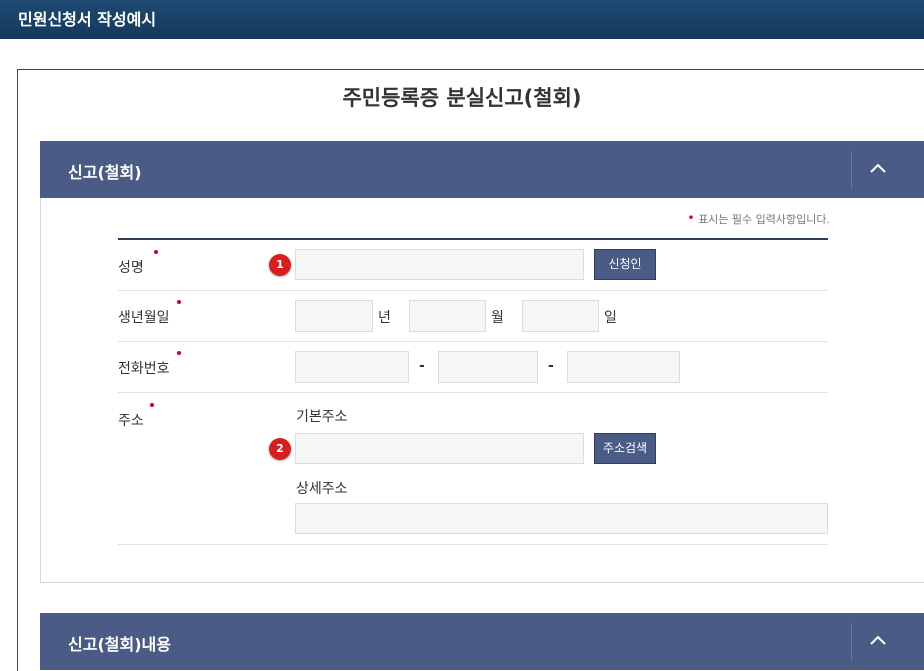 This screenshot has width=924, height=671. Describe the element at coordinates (488, 367) in the screenshot. I see `phone-part2-input` at that location.